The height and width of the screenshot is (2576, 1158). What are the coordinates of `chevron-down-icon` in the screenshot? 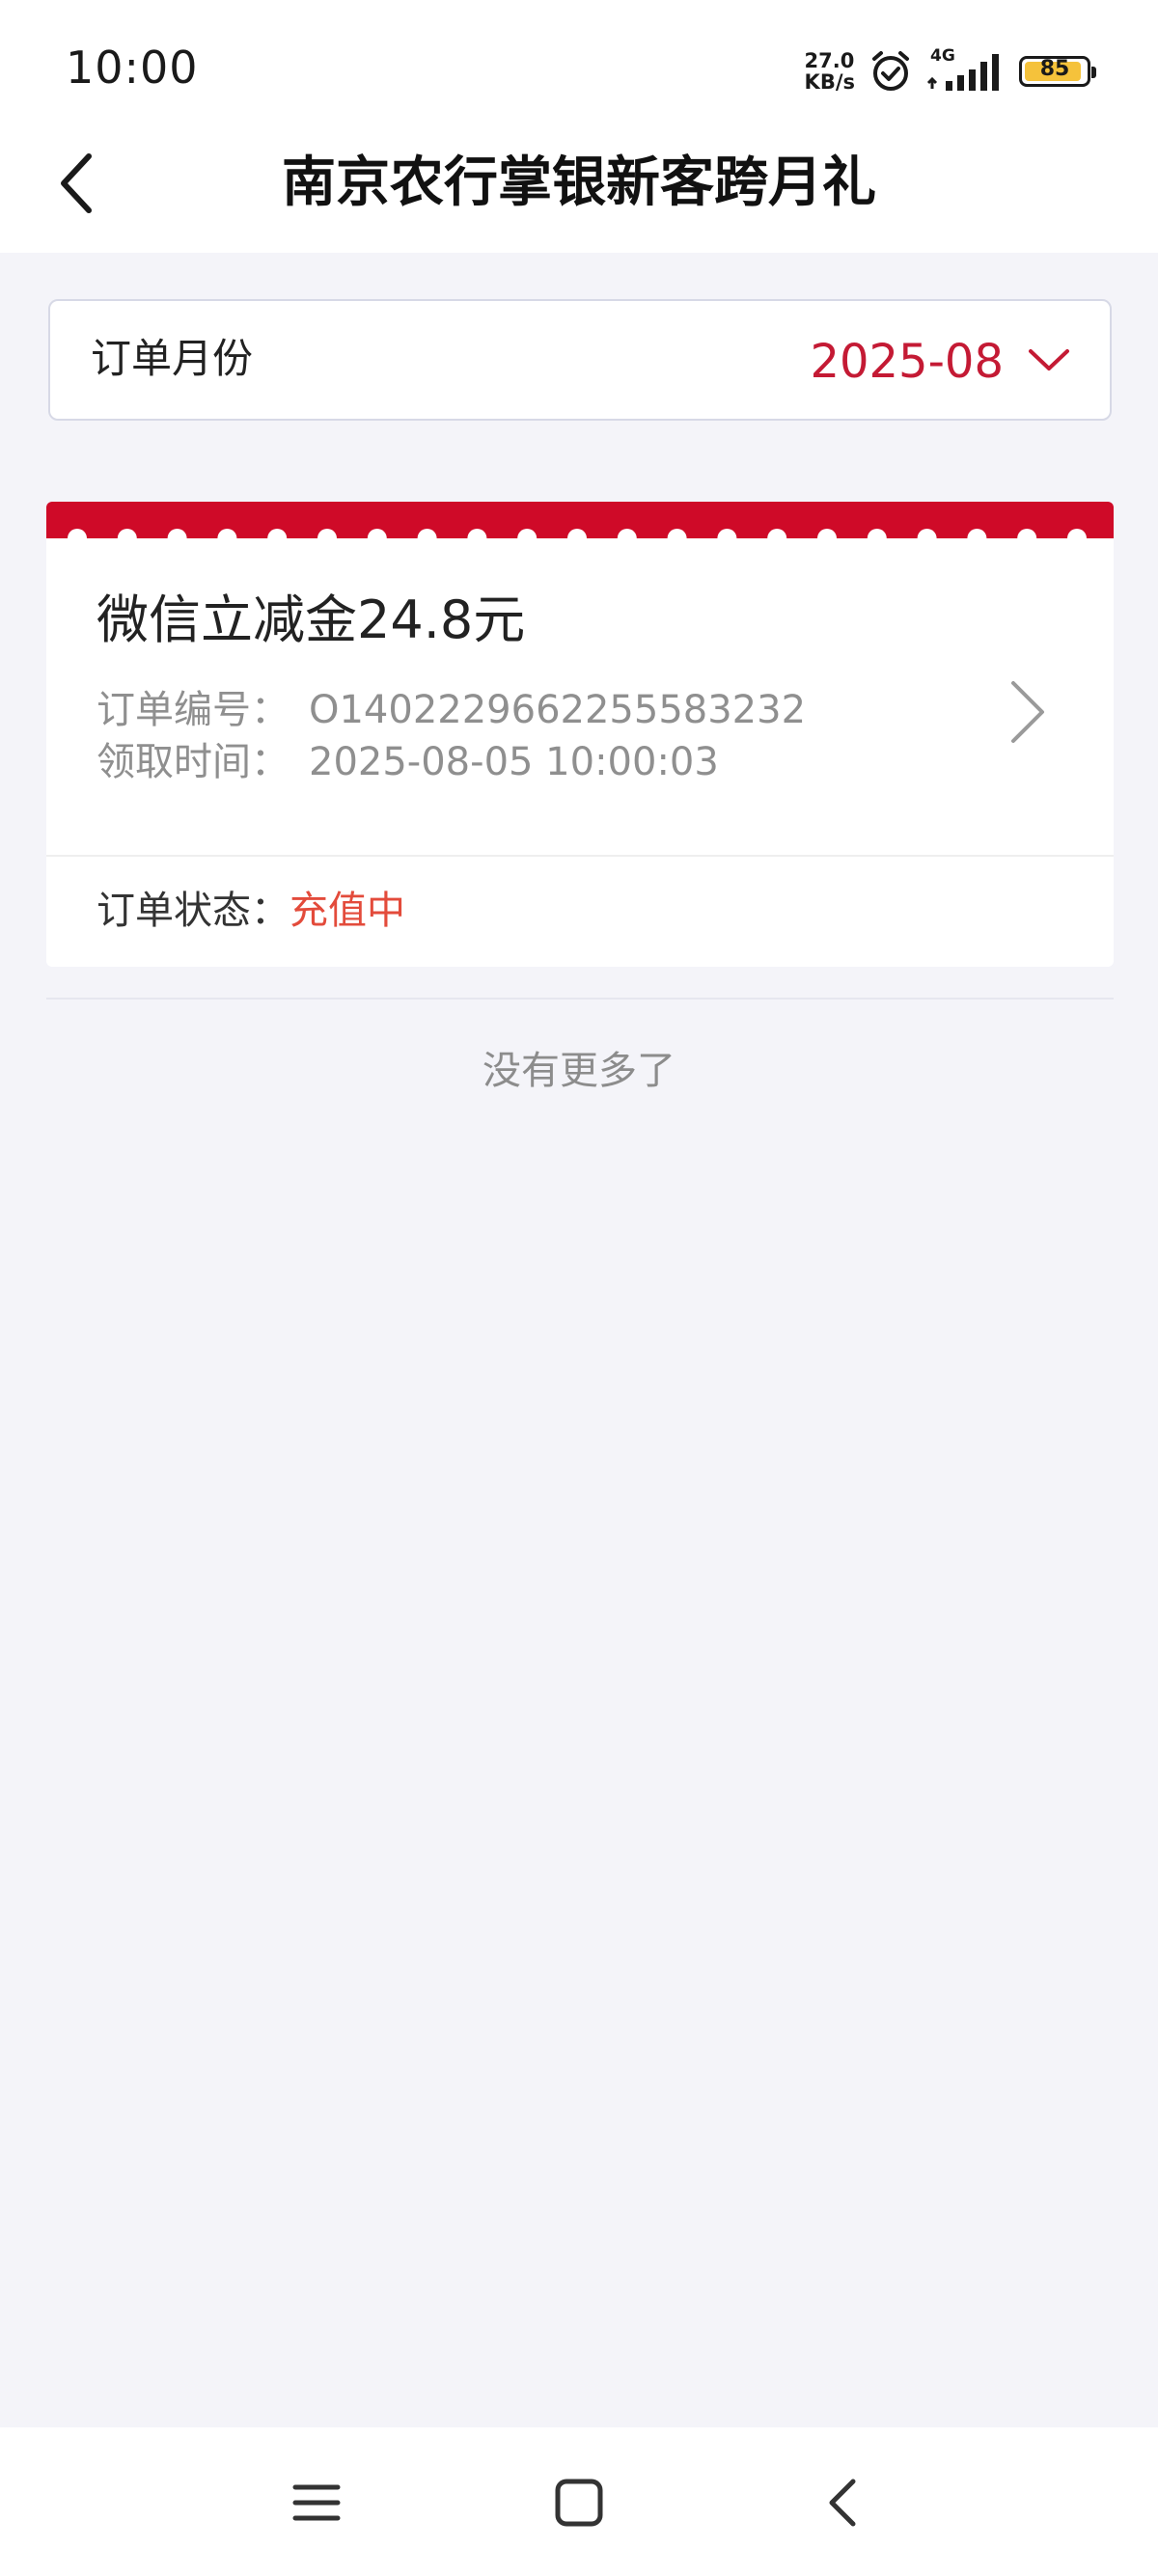 It's located at (1049, 361).